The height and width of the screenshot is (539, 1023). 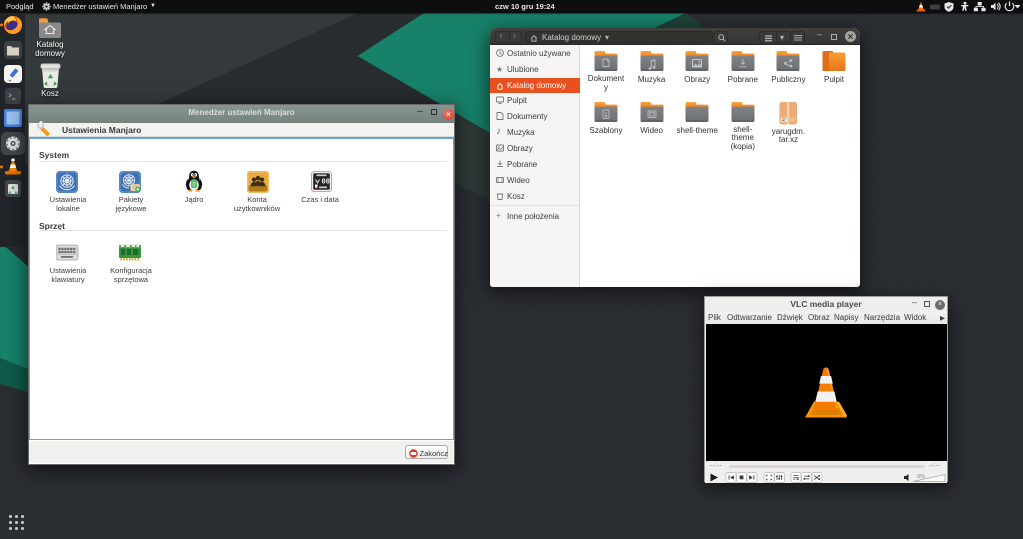 I want to click on svg-text: 00, so click(x=326, y=183).